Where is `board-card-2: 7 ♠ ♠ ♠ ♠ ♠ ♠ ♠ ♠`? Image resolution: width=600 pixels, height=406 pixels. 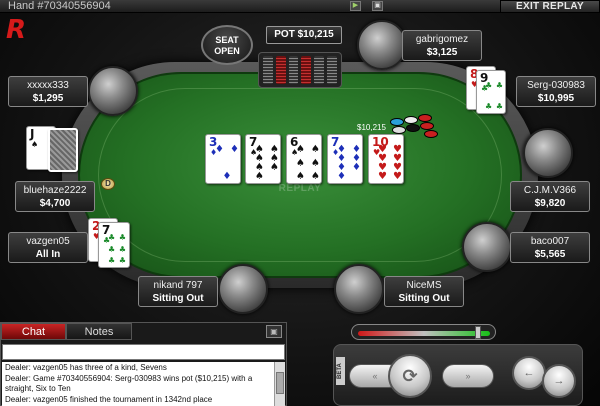
board-card-2: 7 ♠ ♠ ♠ ♠ ♠ ♠ ♠ ♠ is located at coordinates (263, 159).